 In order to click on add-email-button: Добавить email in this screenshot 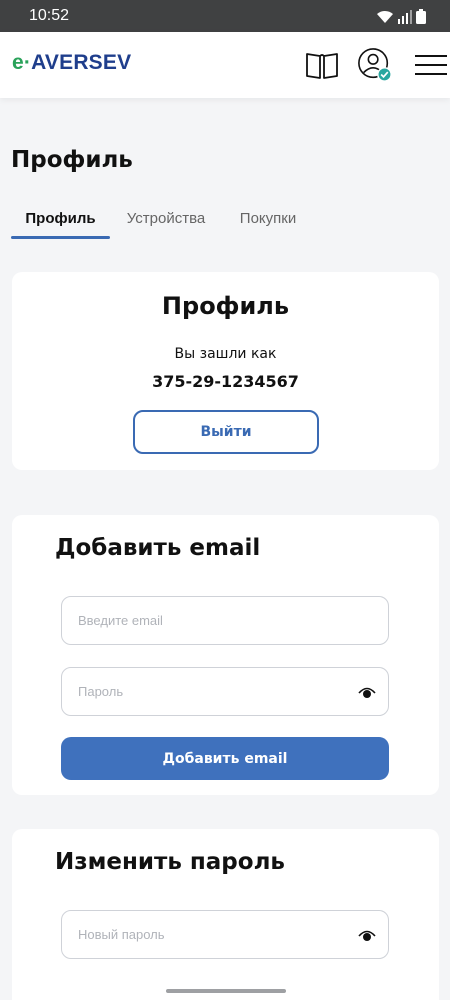, I will do `click(225, 758)`.